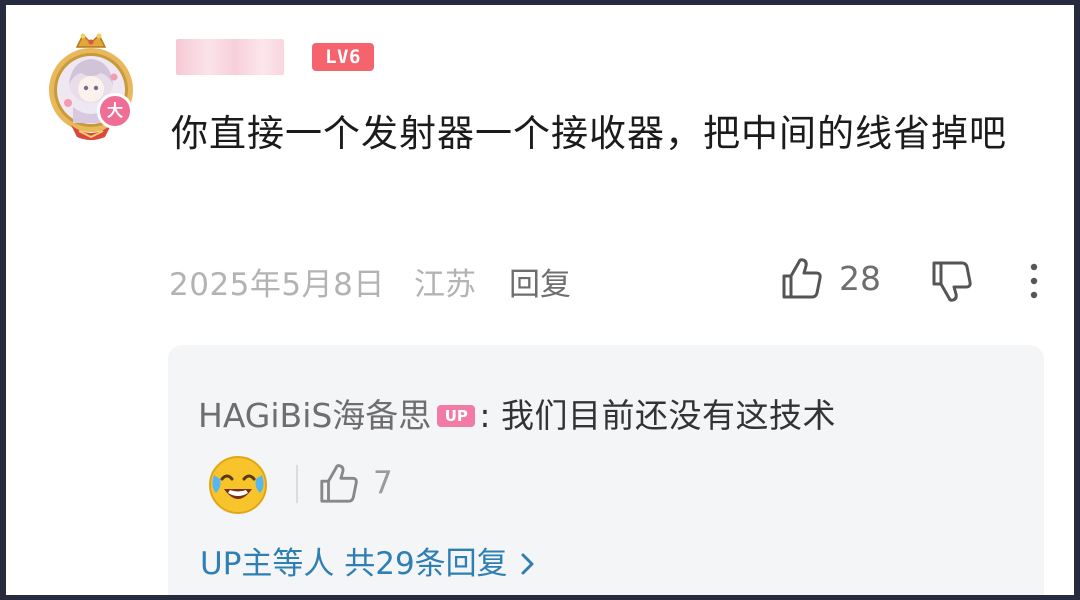 This screenshot has width=1080, height=600. I want to click on level-badge: LV6, so click(343, 57).